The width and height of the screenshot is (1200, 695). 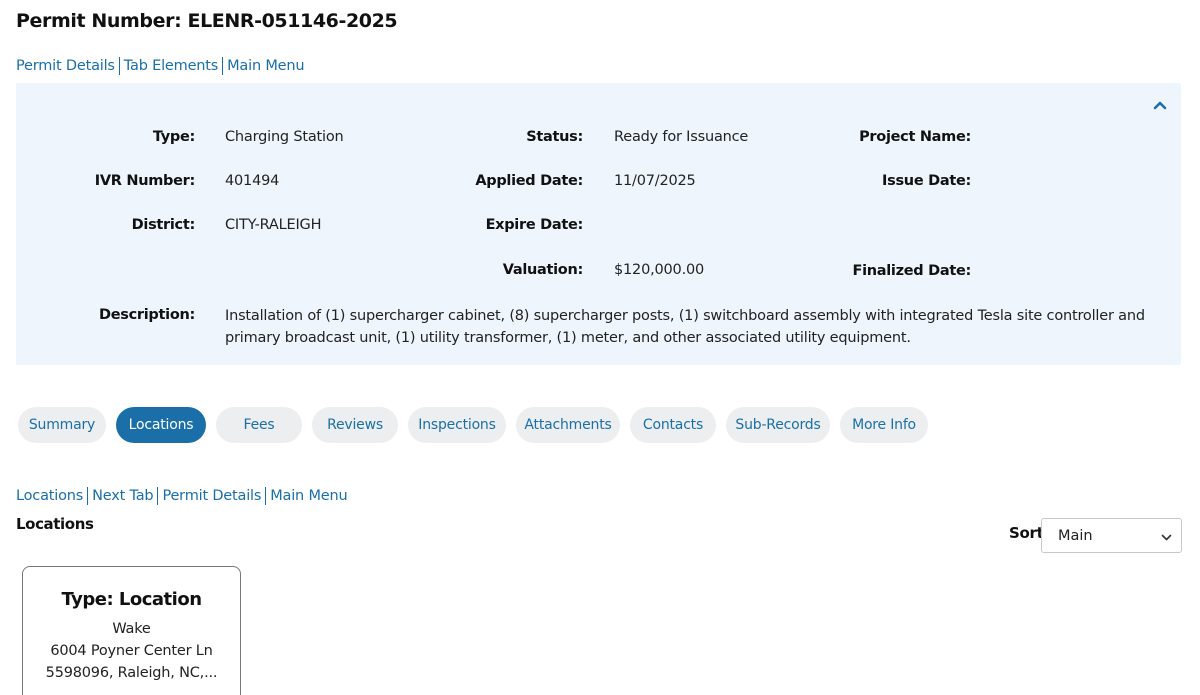 What do you see at coordinates (778, 425) in the screenshot?
I see `tab-sub-records: Sub-Records` at bounding box center [778, 425].